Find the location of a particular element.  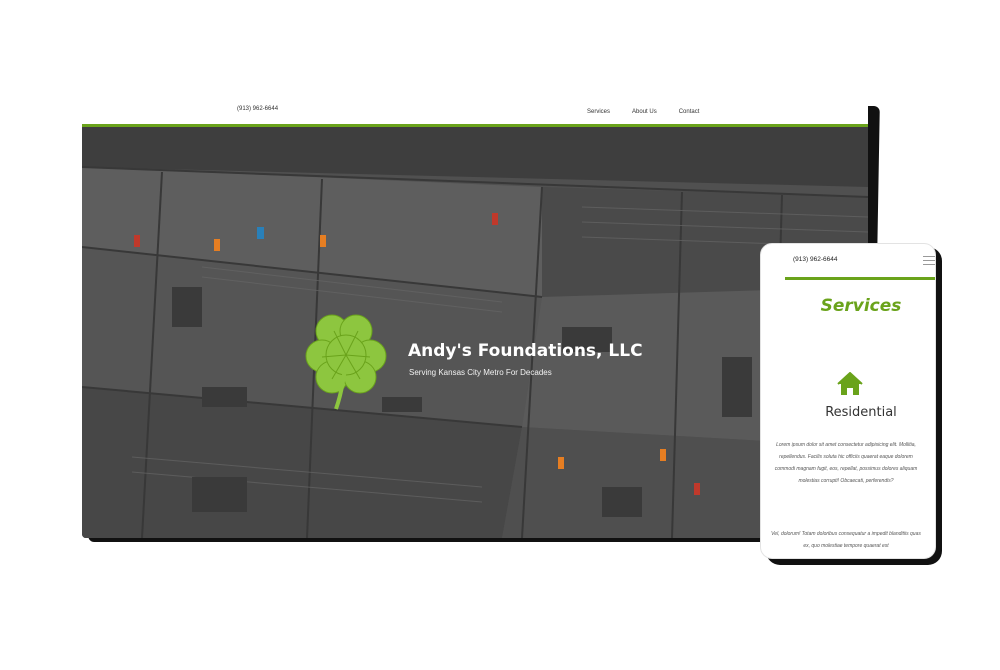

hamburger-menu-icon is located at coordinates (929, 262).